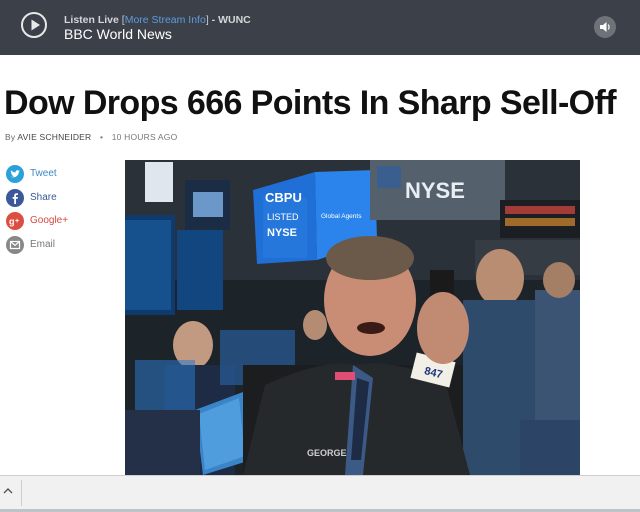 This screenshot has width=640, height=512. Describe the element at coordinates (435, 190) in the screenshot. I see `photo-sign-nyse: NYSE` at that location.